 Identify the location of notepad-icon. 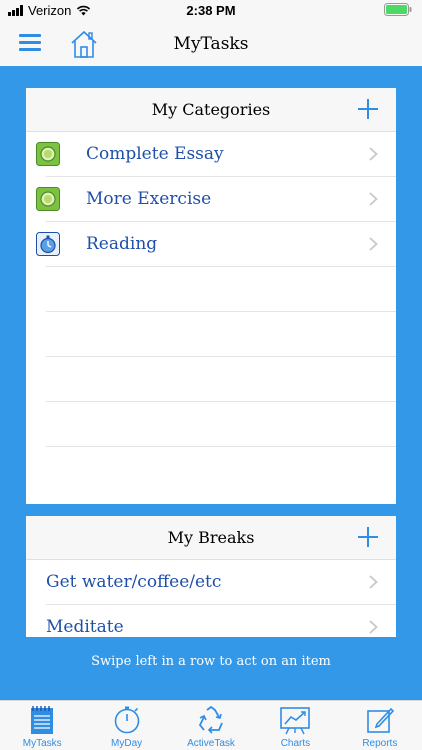
(42, 720).